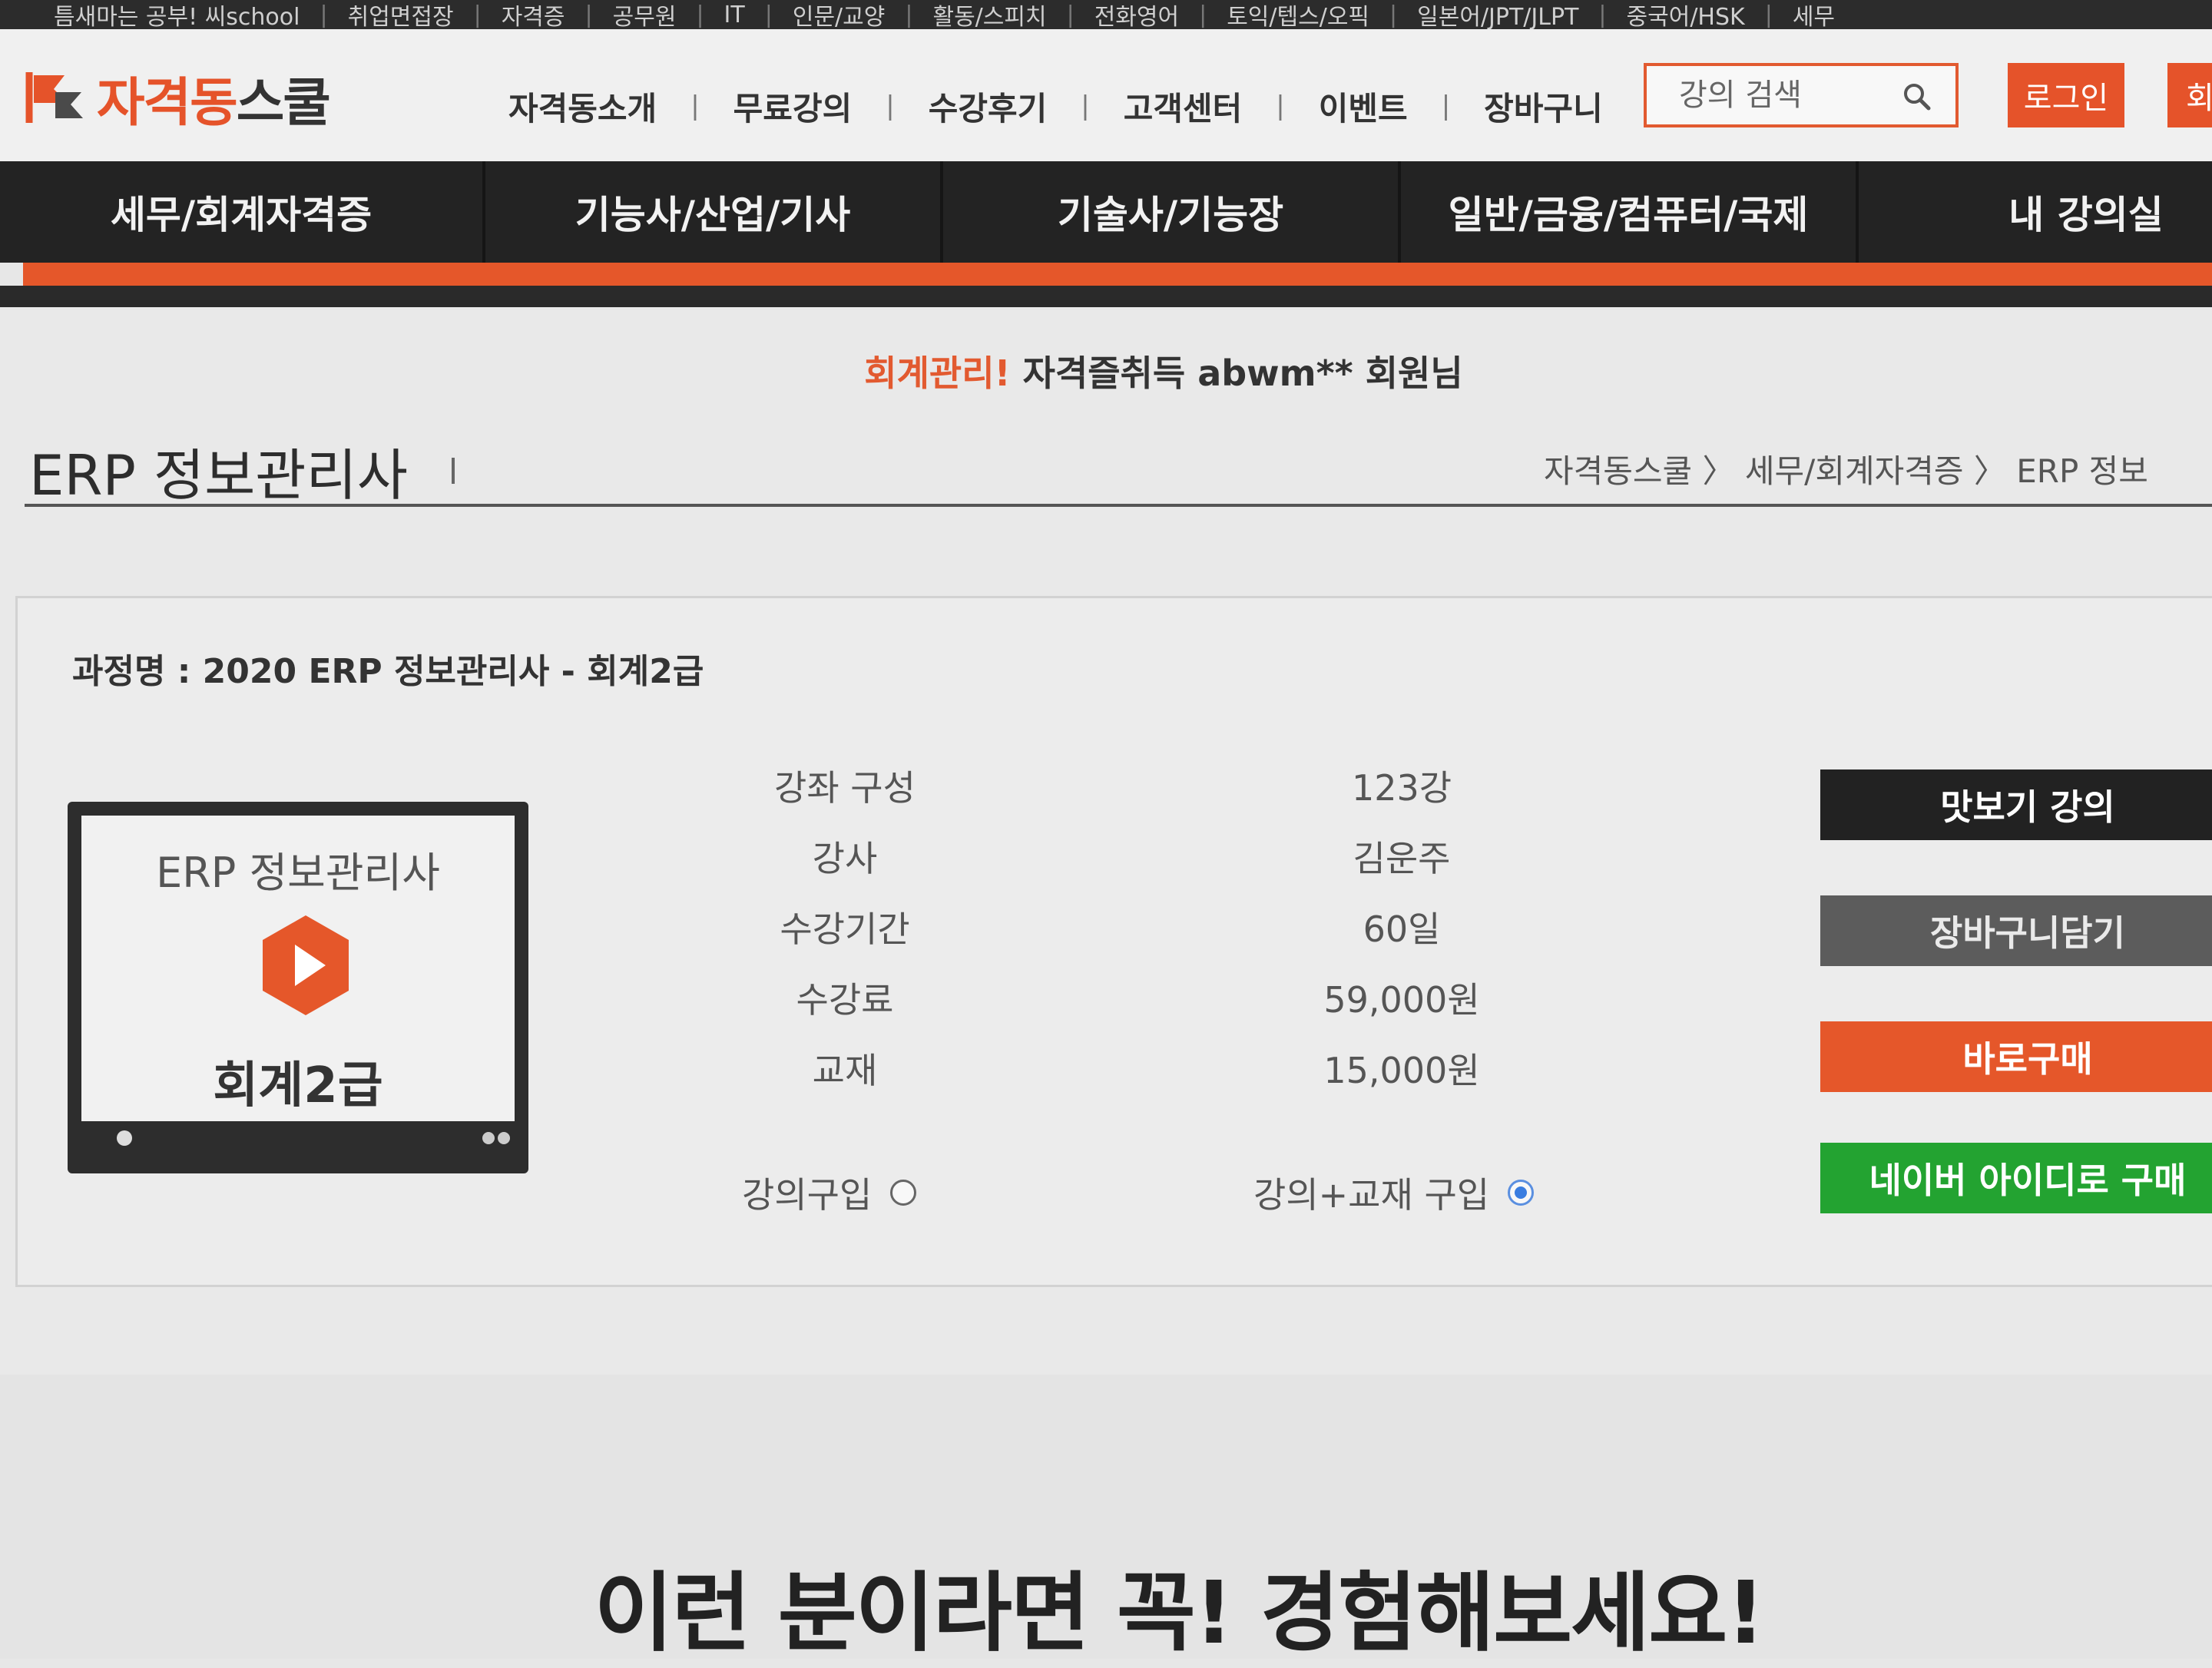 The image size is (2212, 1668). Describe the element at coordinates (453, 471) in the screenshot. I see `title-divider` at that location.